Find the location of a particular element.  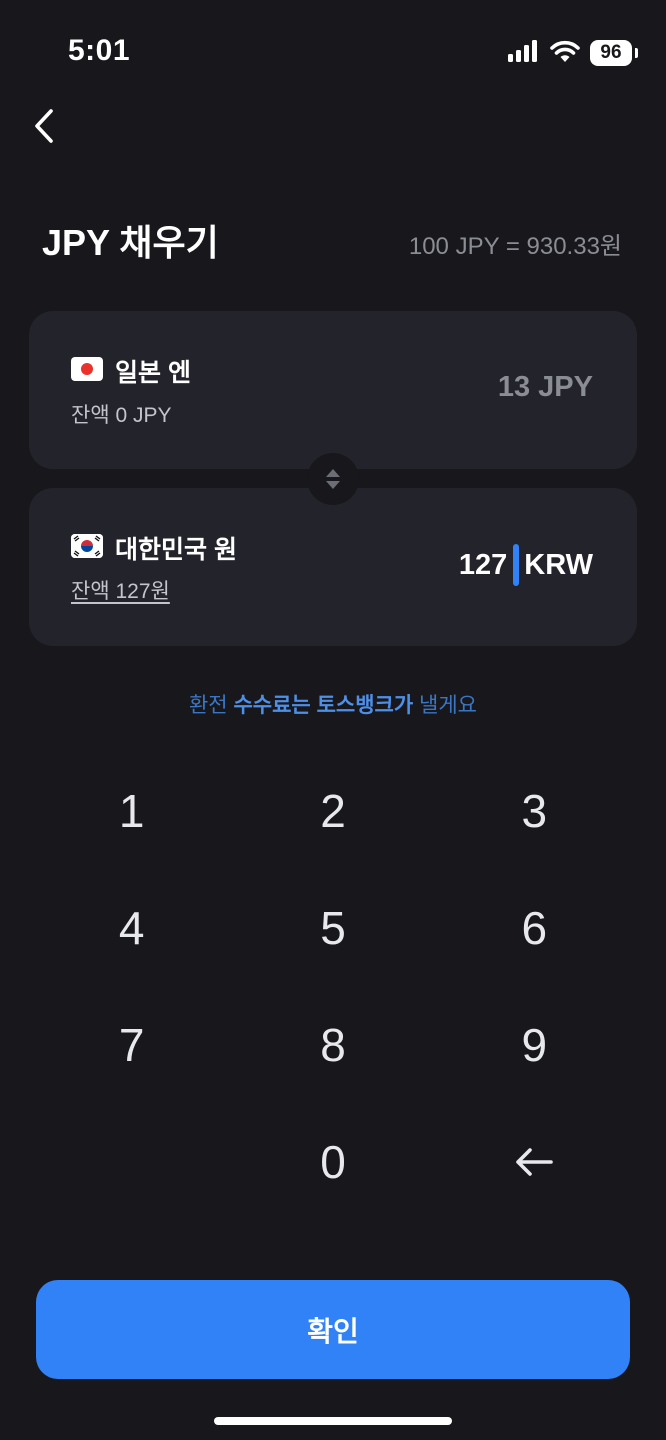

balance-link: 잔액 127원 is located at coordinates (120, 590).